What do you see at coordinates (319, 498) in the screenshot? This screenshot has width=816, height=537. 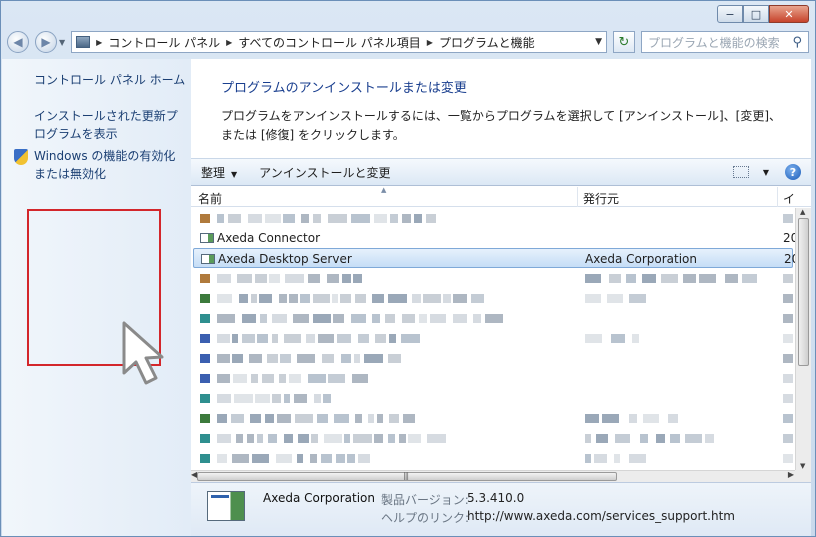 I see `details-company: Axeda Corporation` at bounding box center [319, 498].